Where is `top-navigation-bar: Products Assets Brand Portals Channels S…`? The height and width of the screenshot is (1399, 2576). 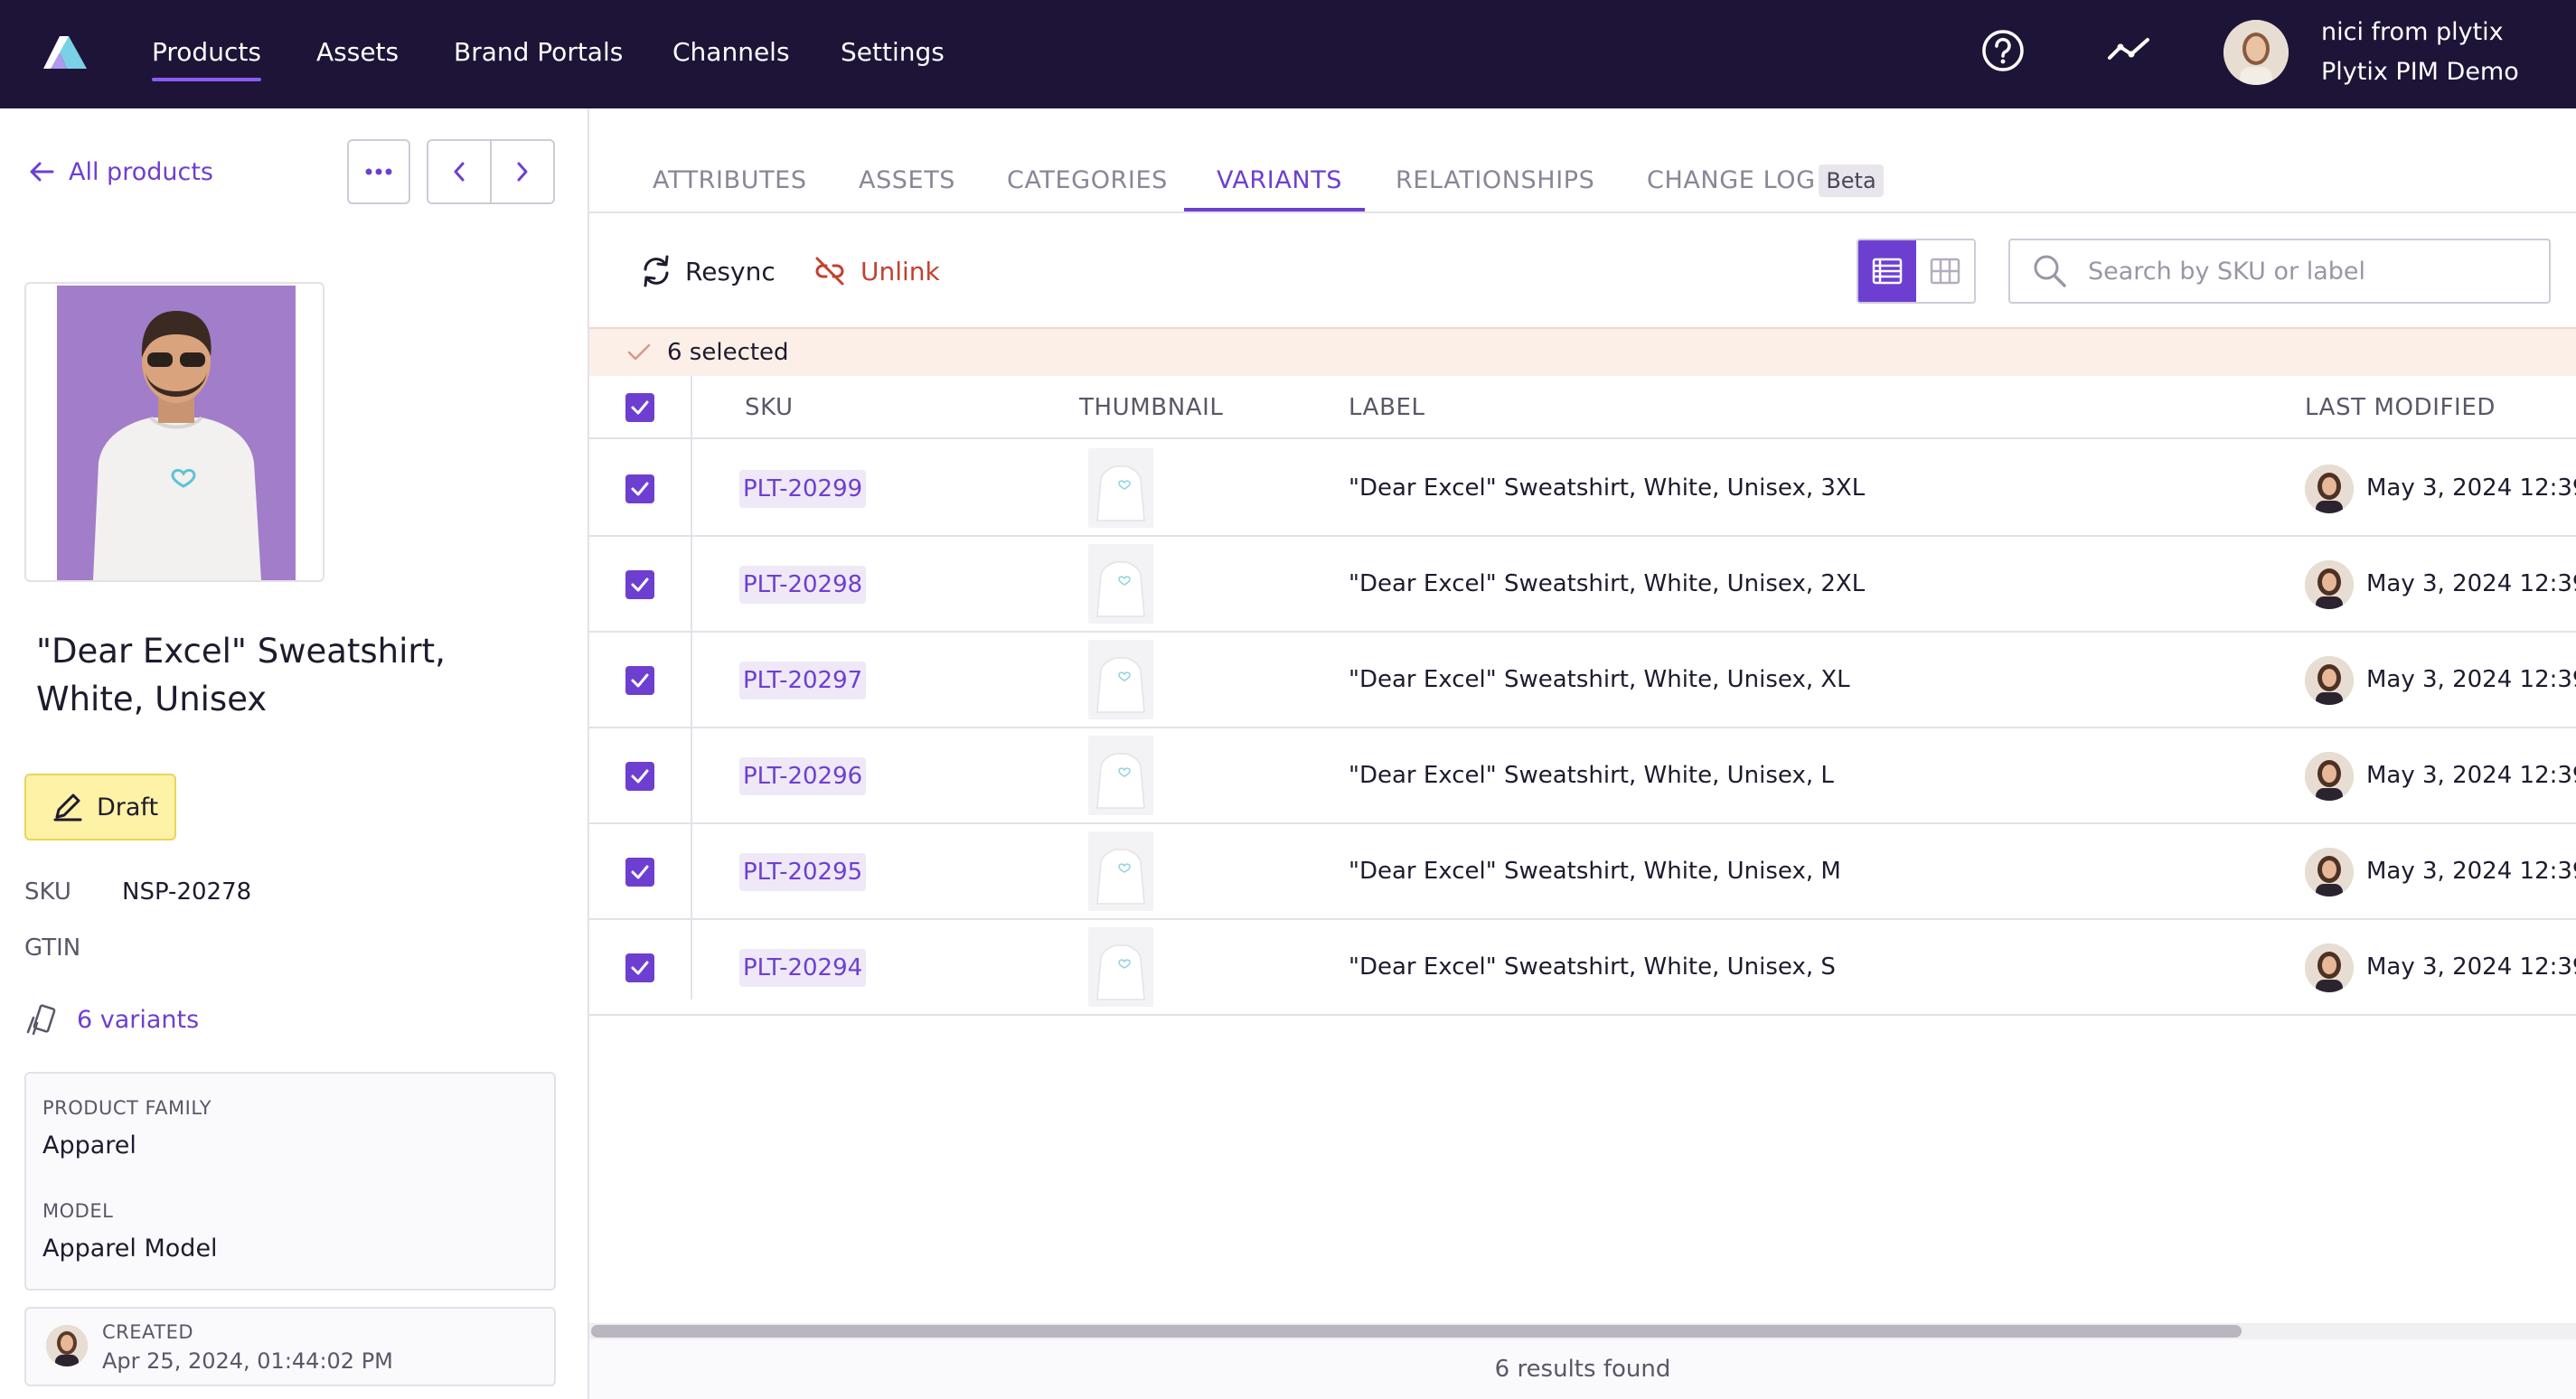 top-navigation-bar: Products Assets Brand Portals Channels S… is located at coordinates (1288, 54).